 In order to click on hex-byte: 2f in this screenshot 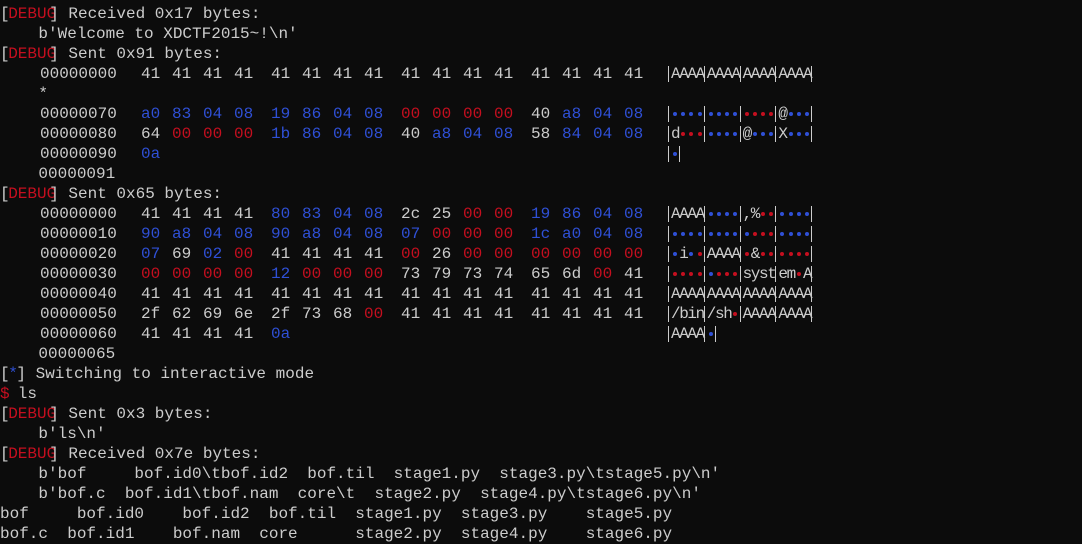, I will do `click(151, 314)`.